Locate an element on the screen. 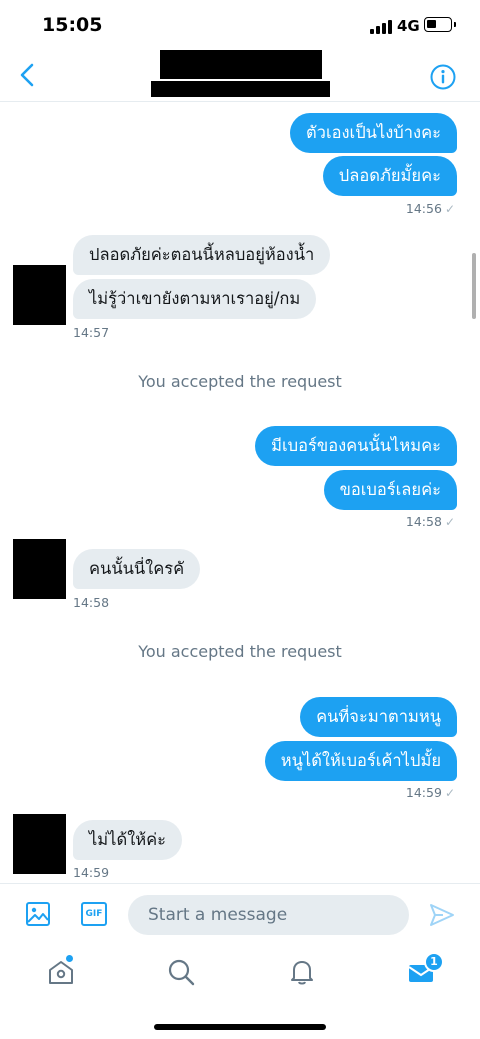 This screenshot has height=1039, width=480. tab-notifications is located at coordinates (302, 972).